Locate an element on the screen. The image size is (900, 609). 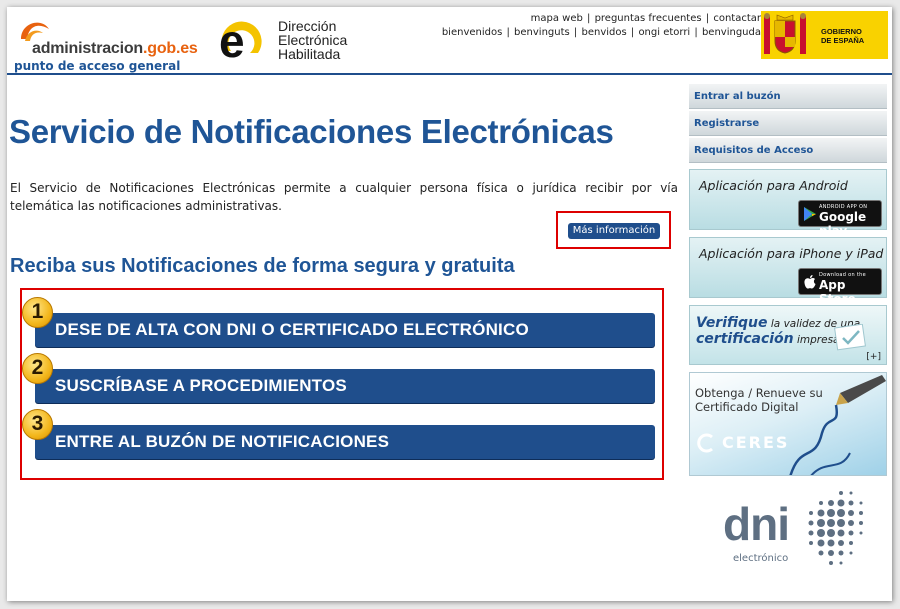
document-check-icon is located at coordinates (850, 337).